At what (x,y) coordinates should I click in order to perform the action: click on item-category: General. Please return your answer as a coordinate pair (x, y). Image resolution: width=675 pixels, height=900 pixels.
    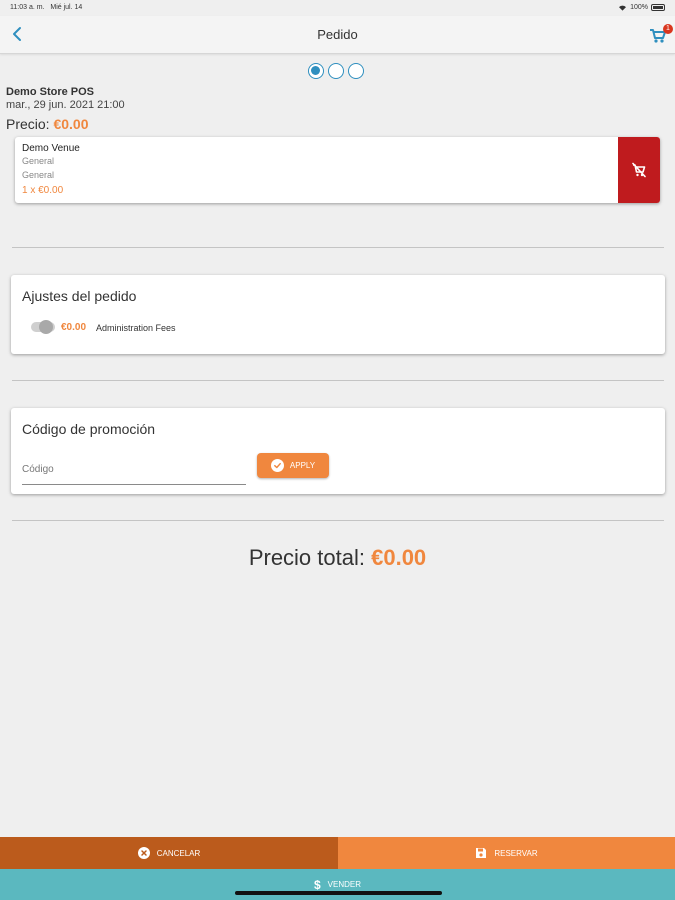
    Looking at the image, I should click on (38, 161).